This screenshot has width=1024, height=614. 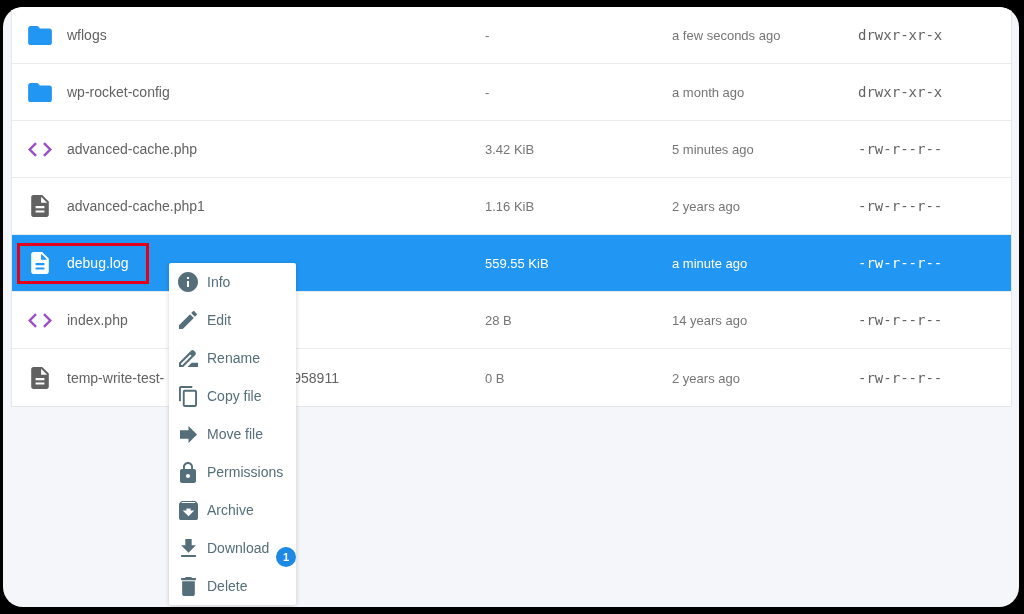 What do you see at coordinates (710, 263) in the screenshot?
I see `modified-time: a minute ago` at bounding box center [710, 263].